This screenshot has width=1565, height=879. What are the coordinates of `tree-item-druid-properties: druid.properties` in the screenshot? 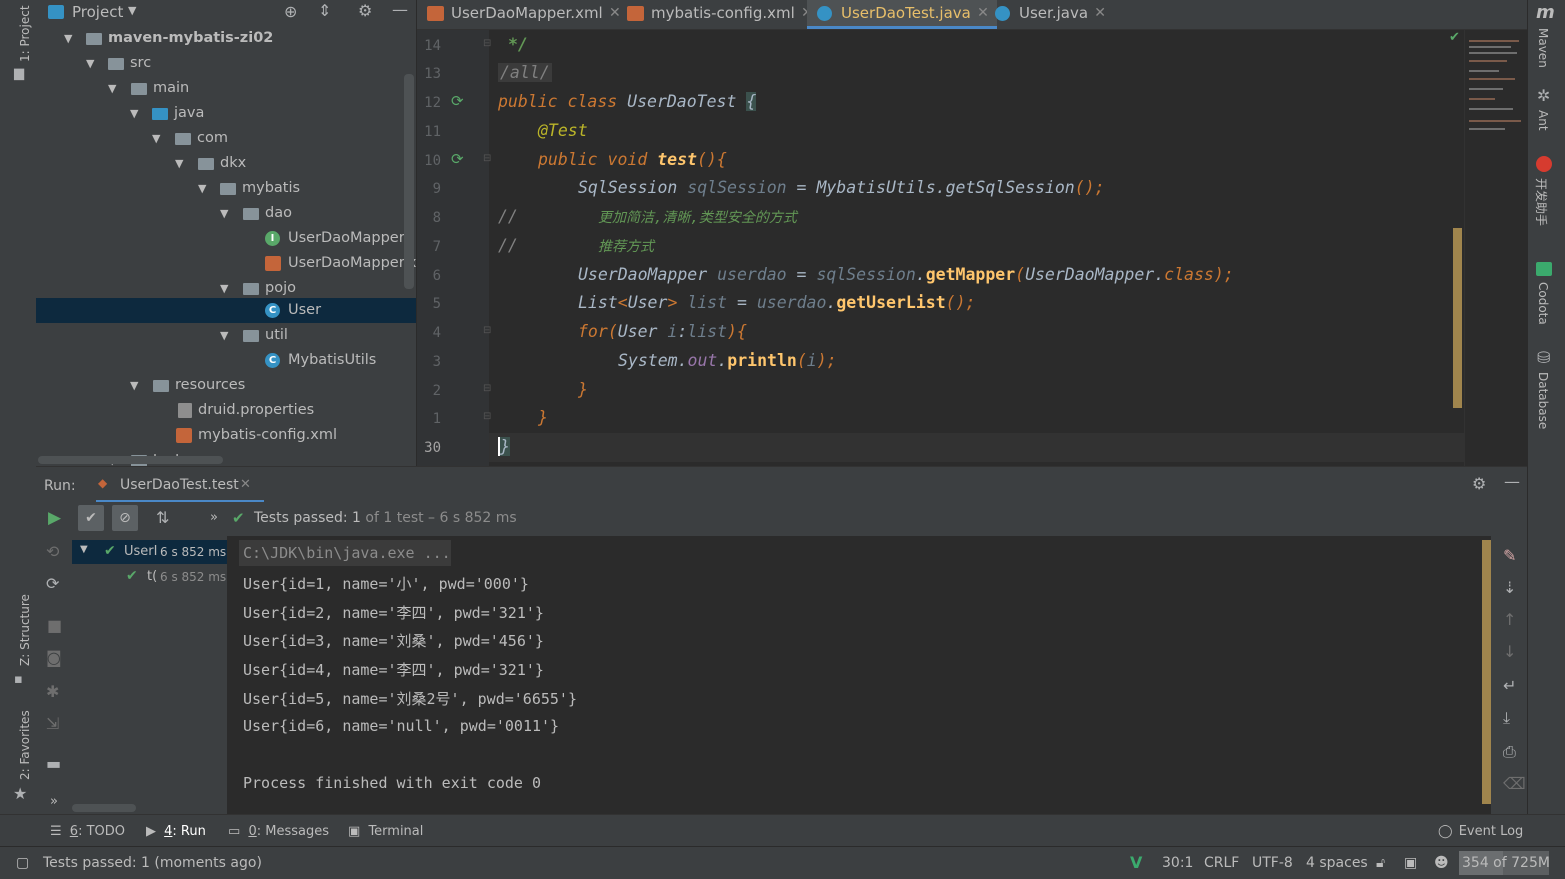 It's located at (226, 410).